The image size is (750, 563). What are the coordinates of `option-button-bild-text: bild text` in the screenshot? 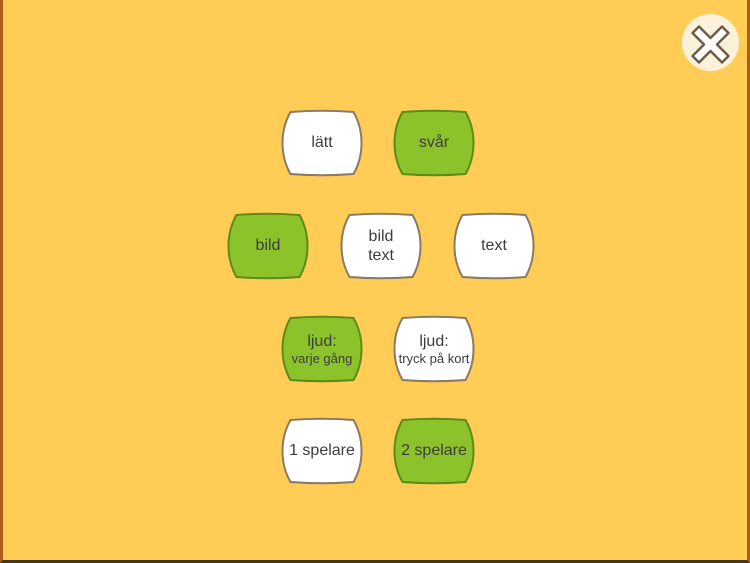 It's located at (381, 246).